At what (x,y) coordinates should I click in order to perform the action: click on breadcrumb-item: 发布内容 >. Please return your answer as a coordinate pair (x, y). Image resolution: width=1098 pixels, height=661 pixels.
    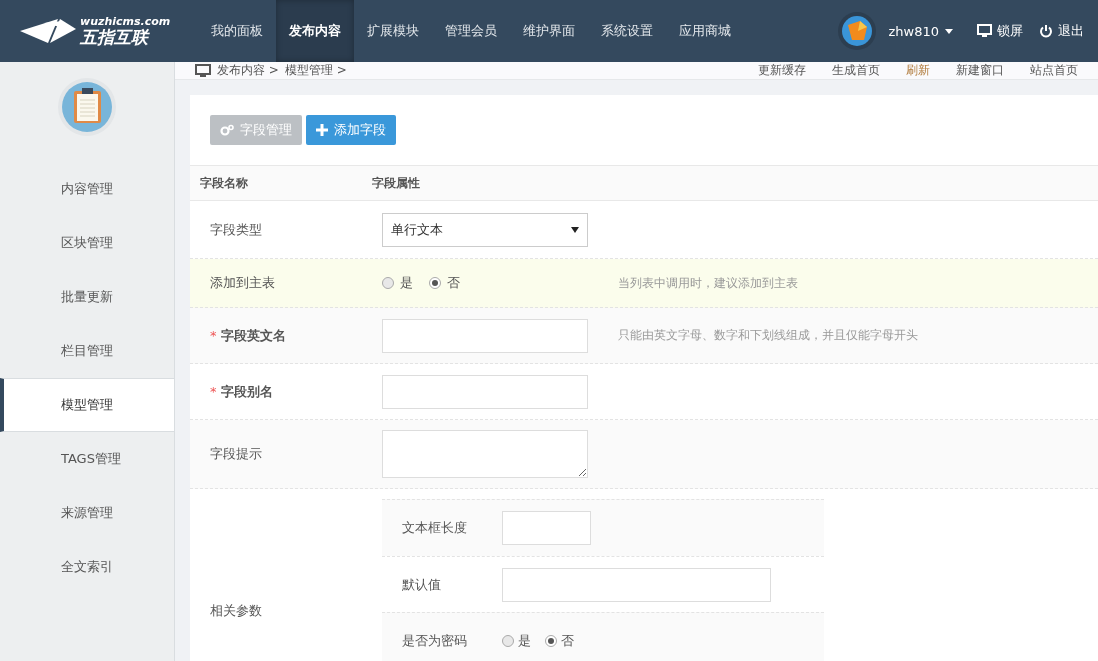
    Looking at the image, I should click on (248, 70).